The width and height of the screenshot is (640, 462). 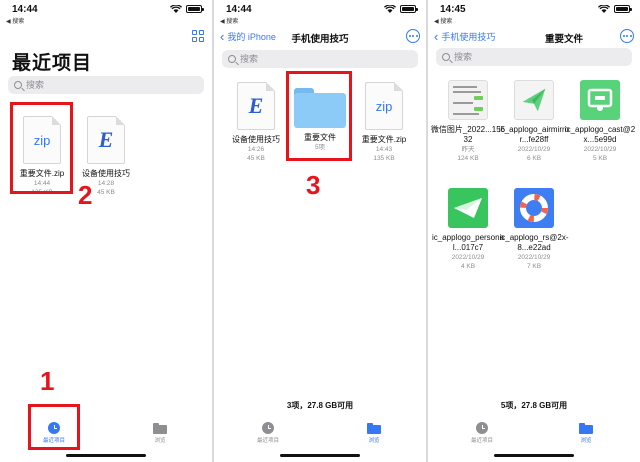 I want to click on file-item-zip: zip 重要文件.zip 14:43 135 KB, so click(x=384, y=122).